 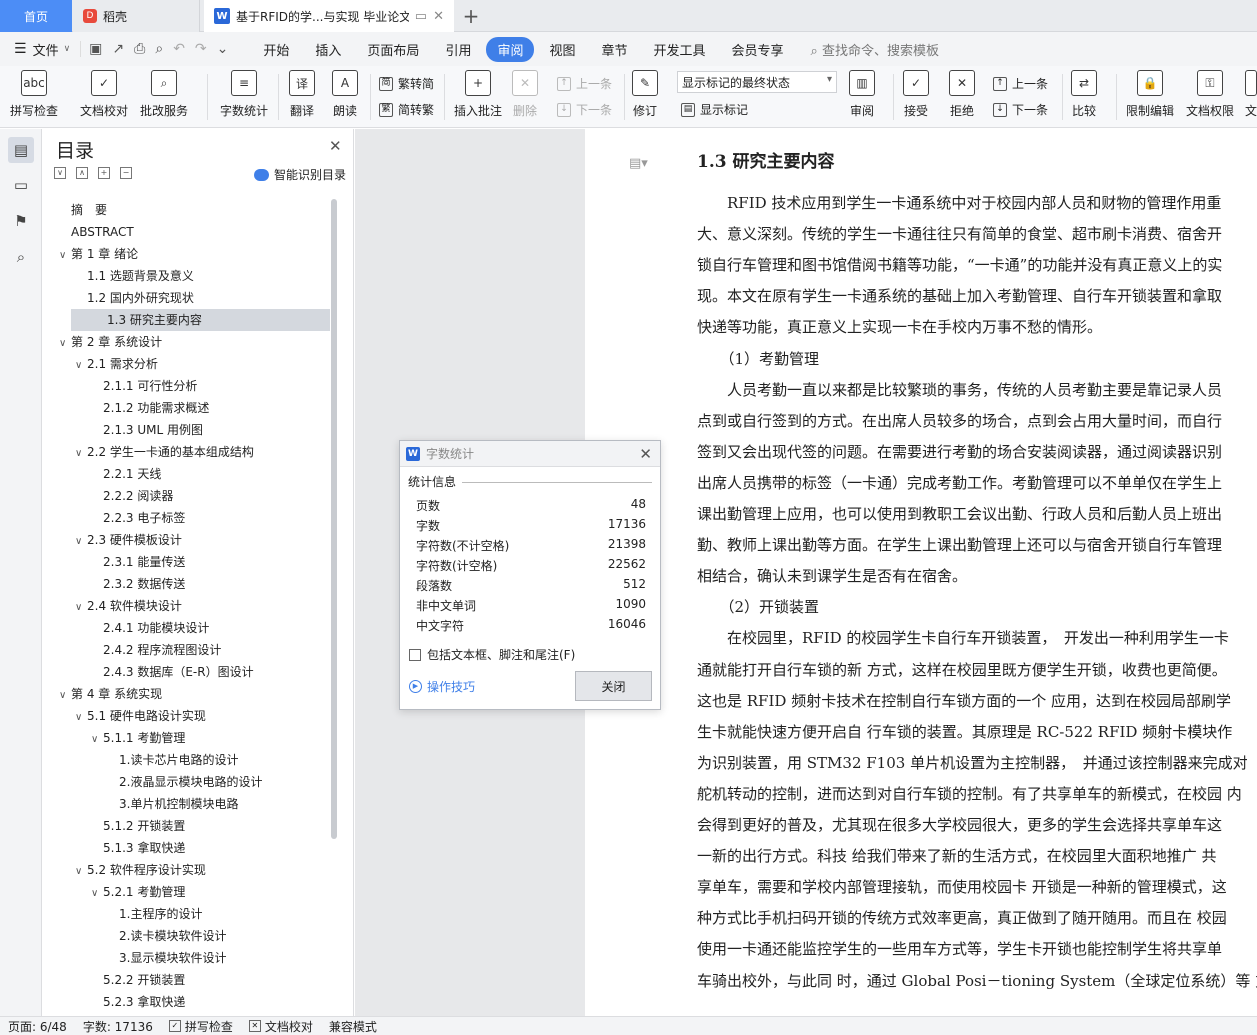 What do you see at coordinates (1020, 83) in the screenshot?
I see `prev-change-button: ↑ 上一条` at bounding box center [1020, 83].